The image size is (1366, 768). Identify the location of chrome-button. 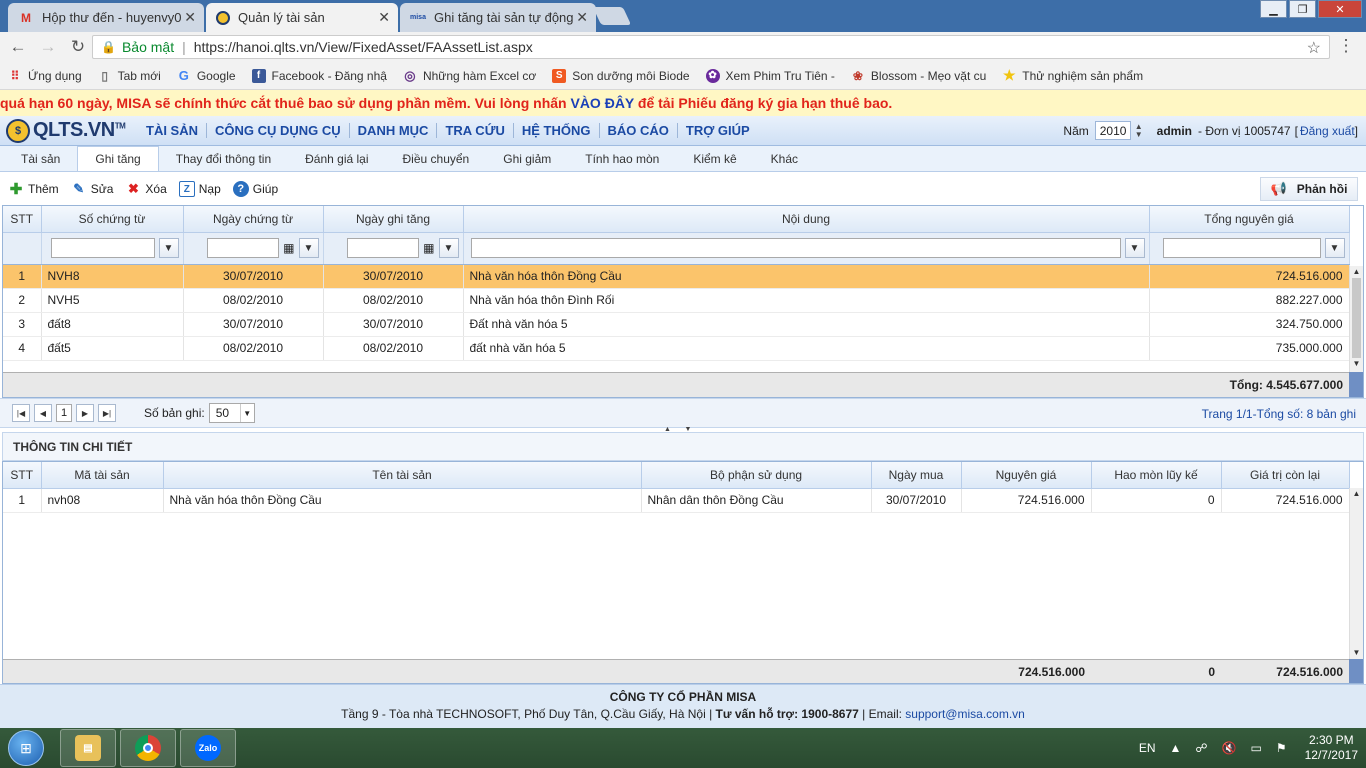
(148, 748).